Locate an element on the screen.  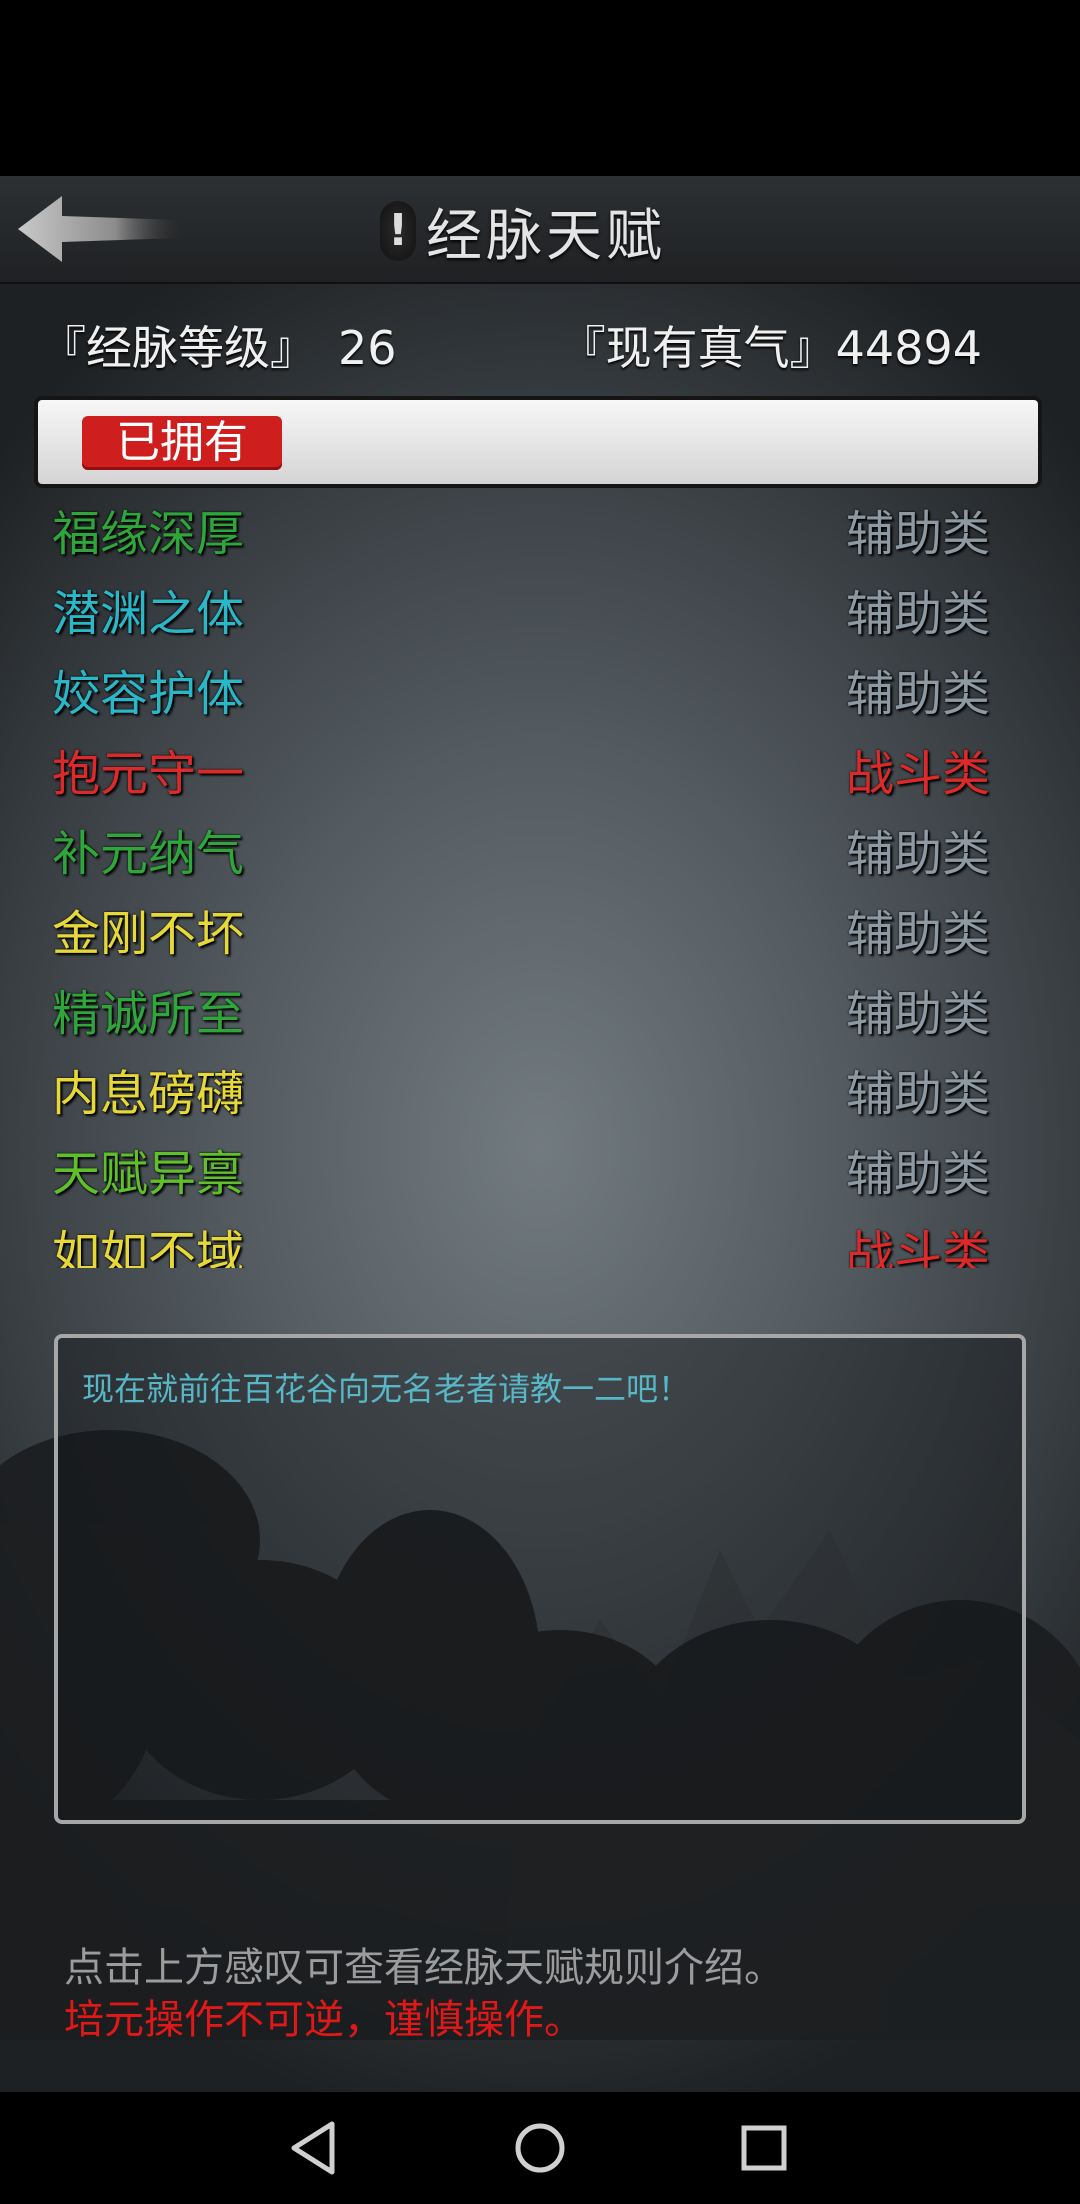
nav-back-button is located at coordinates (314, 2148).